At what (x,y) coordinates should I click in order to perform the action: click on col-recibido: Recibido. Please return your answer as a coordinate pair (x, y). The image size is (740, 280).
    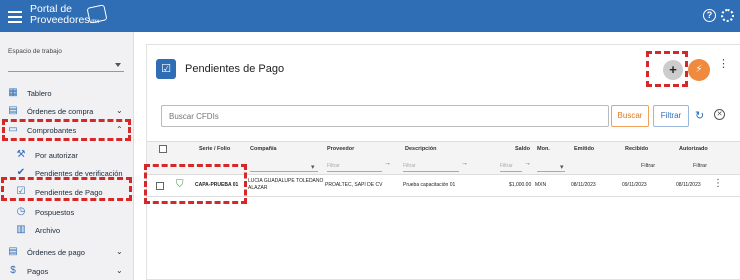
    Looking at the image, I should click on (636, 149).